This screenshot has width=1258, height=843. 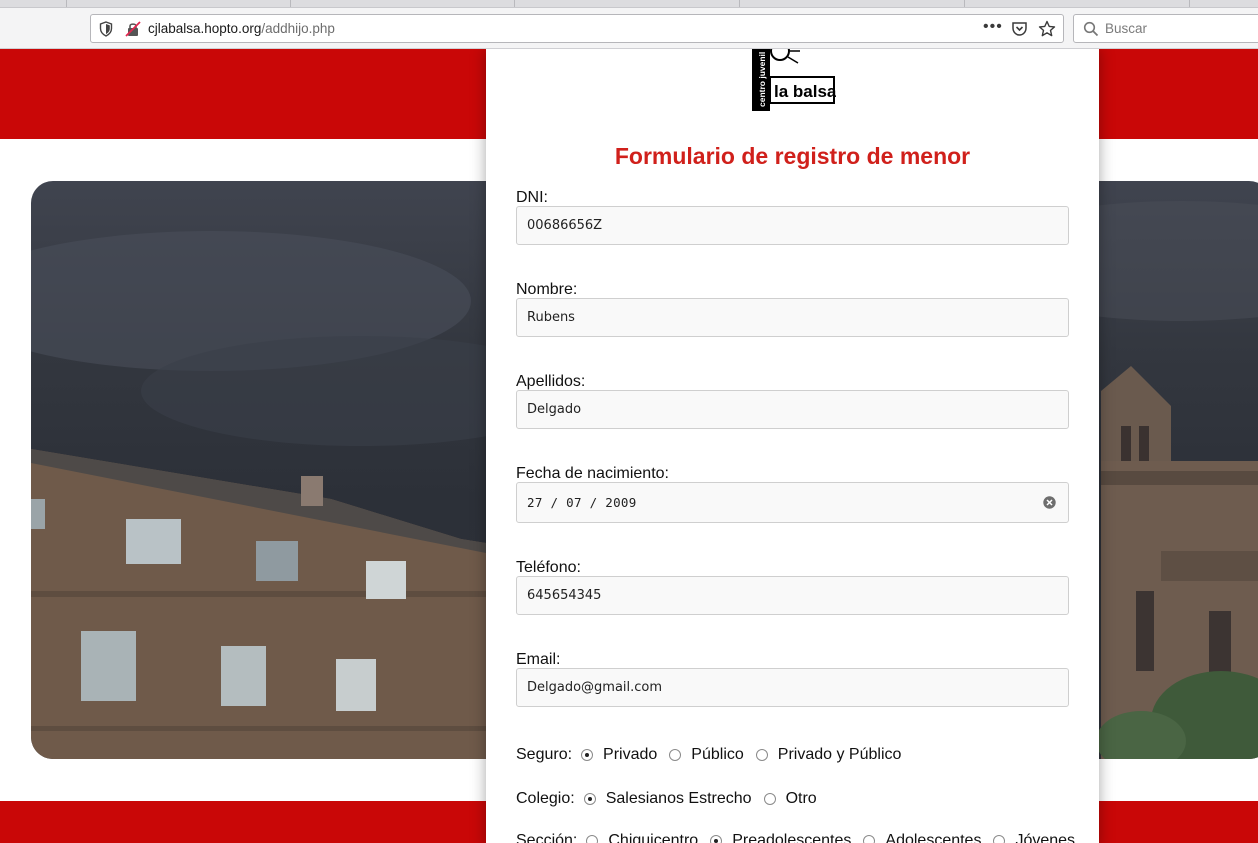 What do you see at coordinates (106, 29) in the screenshot?
I see `tracking-shield-icon` at bounding box center [106, 29].